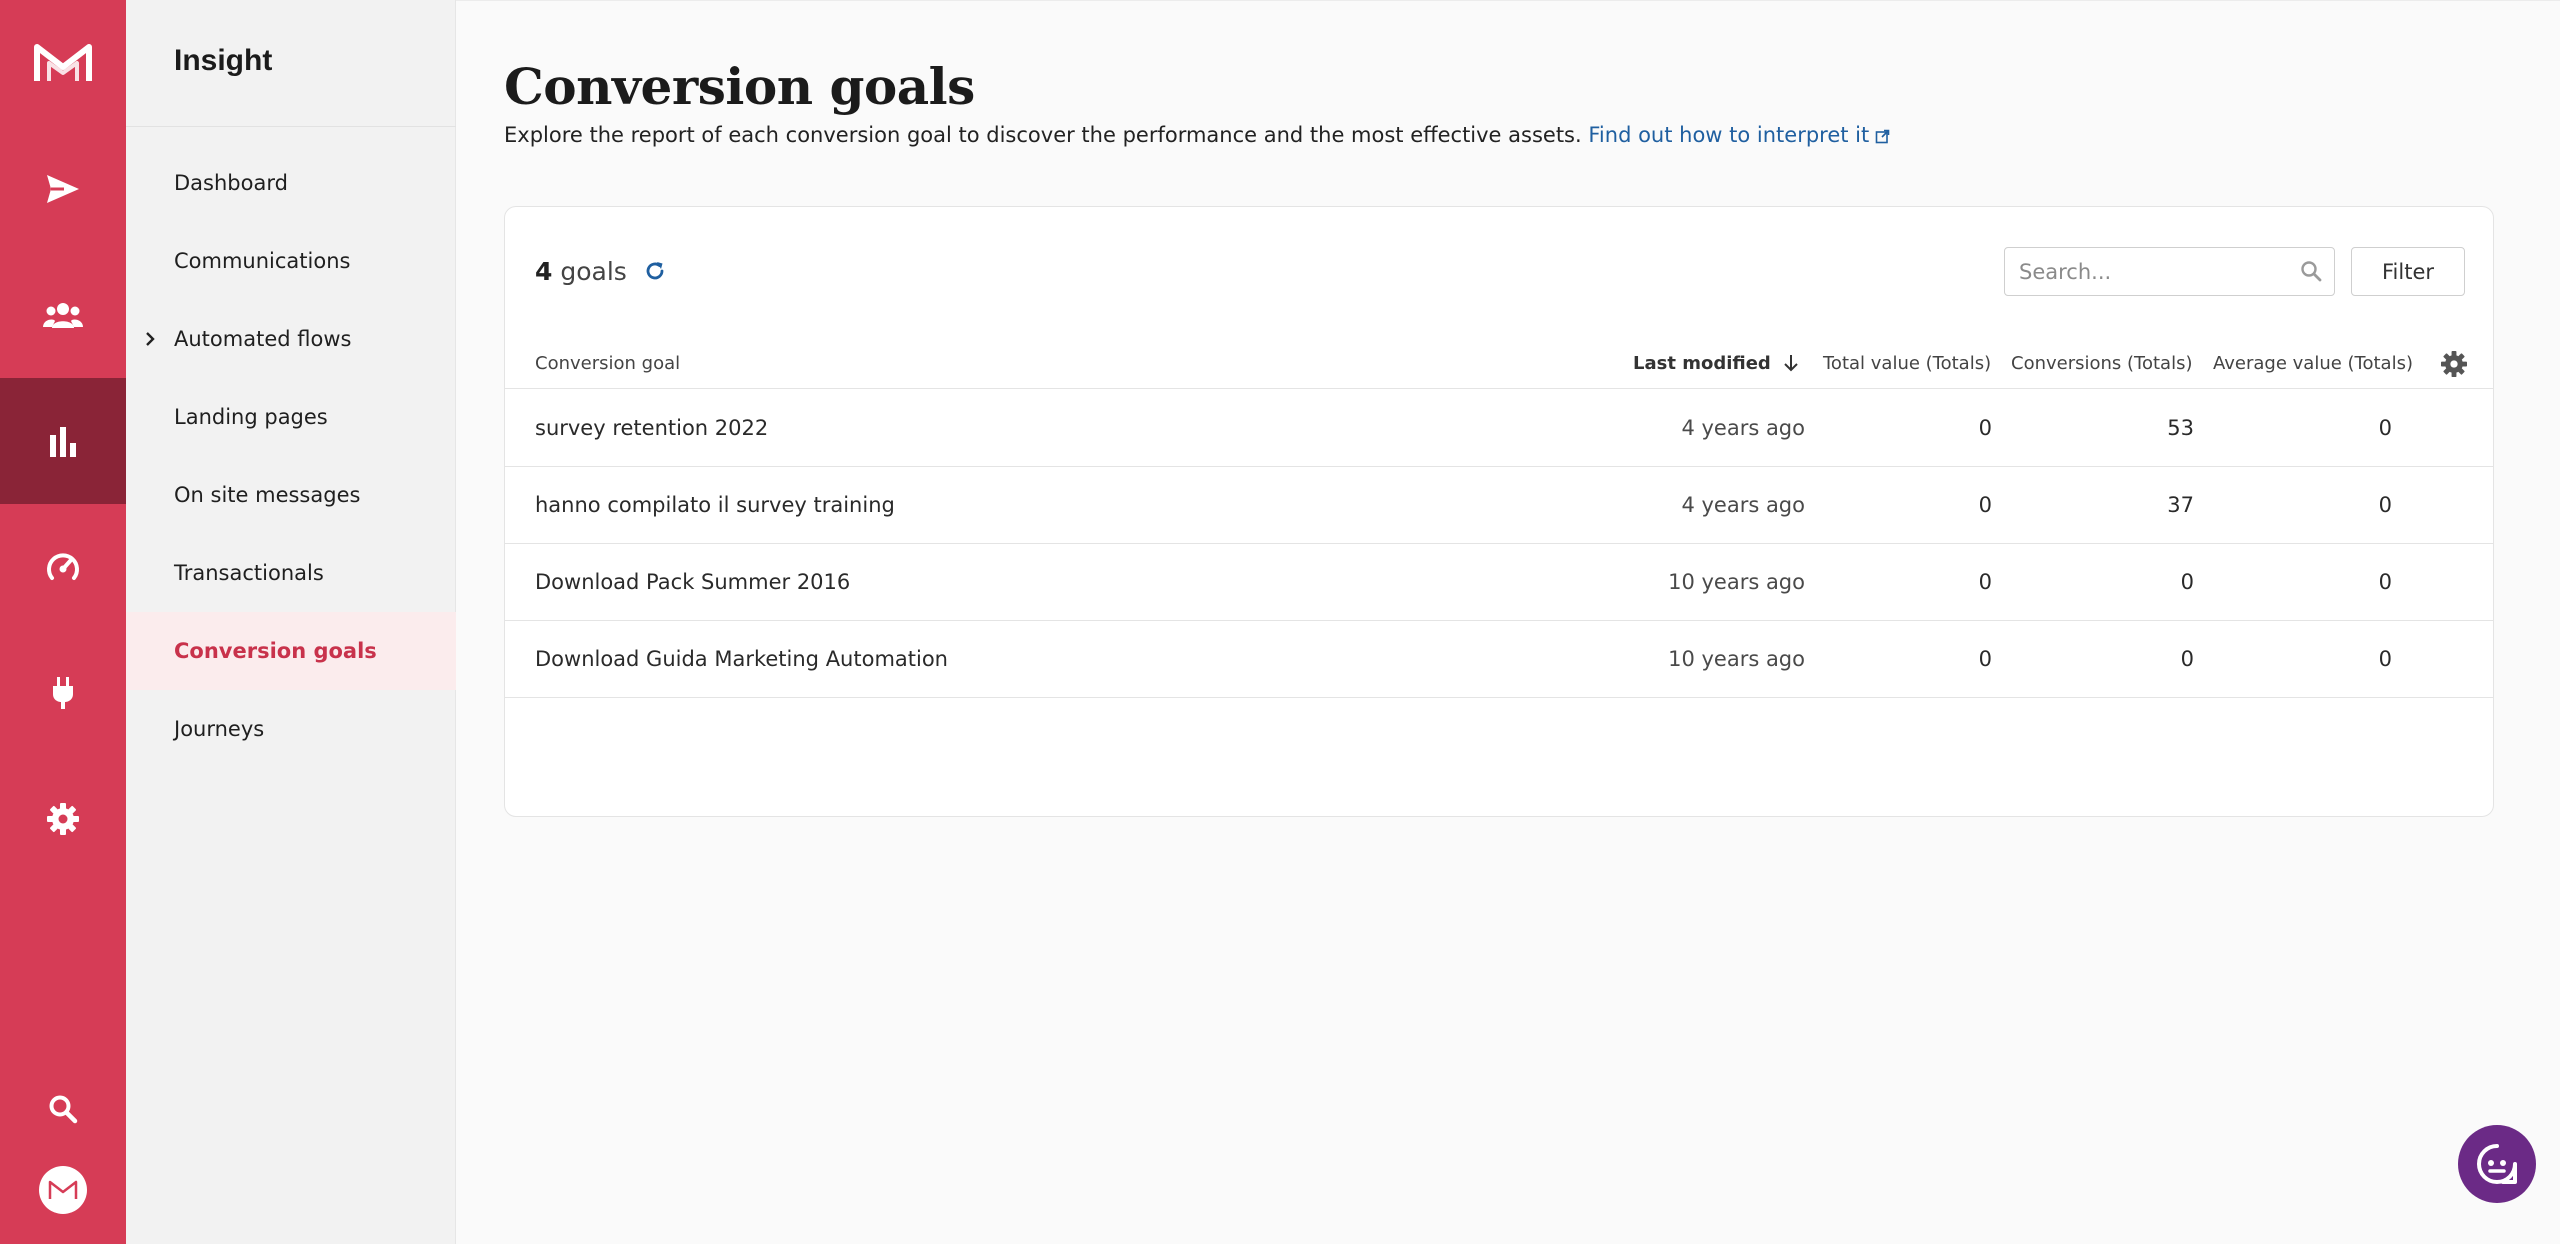 The image size is (2560, 1244). I want to click on gauge-icon, so click(63, 566).